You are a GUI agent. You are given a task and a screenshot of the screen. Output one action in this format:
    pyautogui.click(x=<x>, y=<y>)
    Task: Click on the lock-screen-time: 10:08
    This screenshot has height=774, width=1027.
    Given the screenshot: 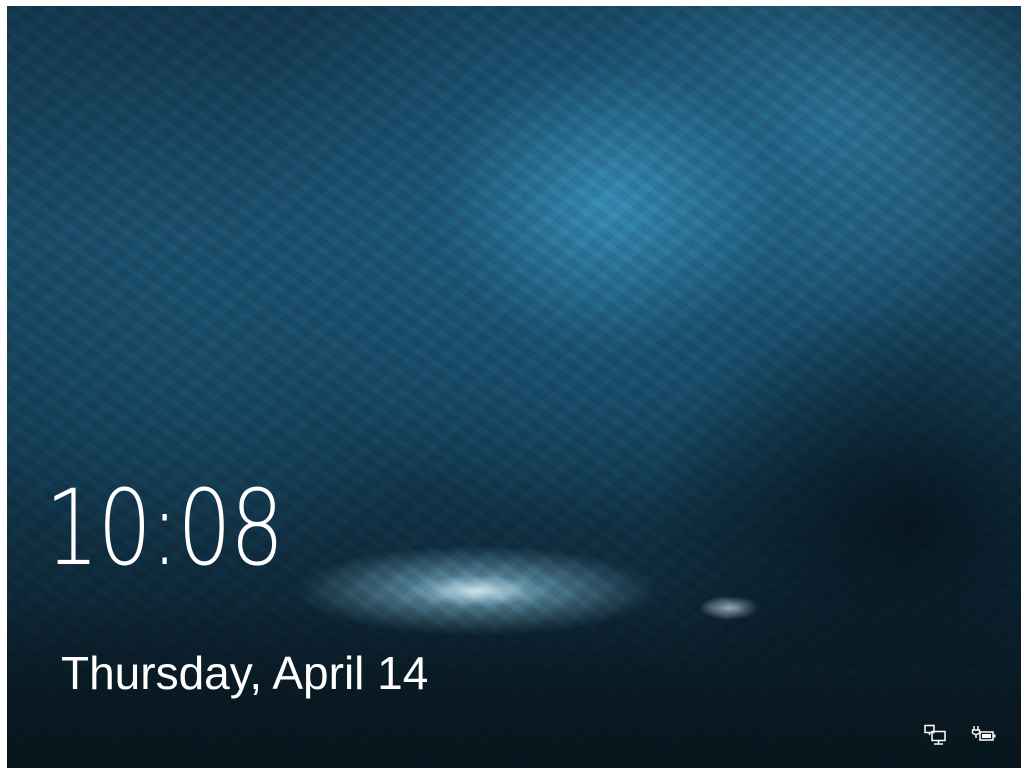 What is the action you would take?
    pyautogui.click(x=164, y=528)
    